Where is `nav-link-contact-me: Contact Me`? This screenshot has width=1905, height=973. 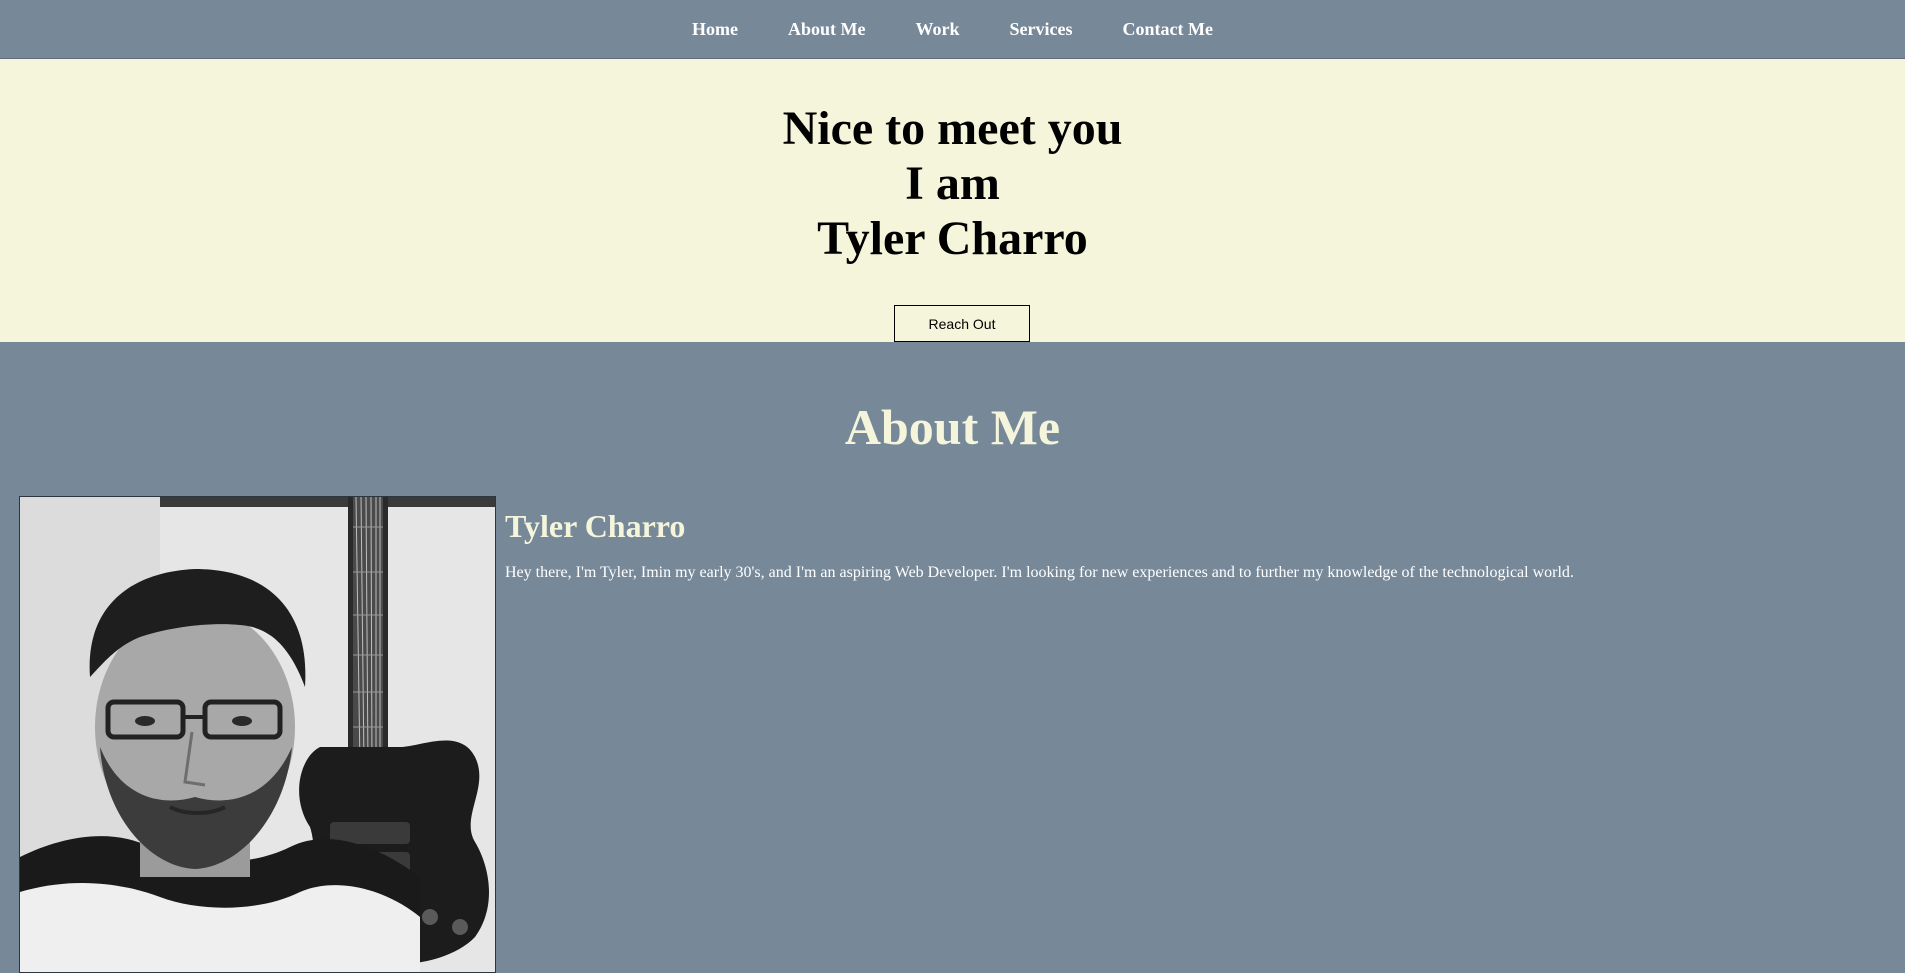
nav-link-contact-me: Contact Me is located at coordinates (1168, 29).